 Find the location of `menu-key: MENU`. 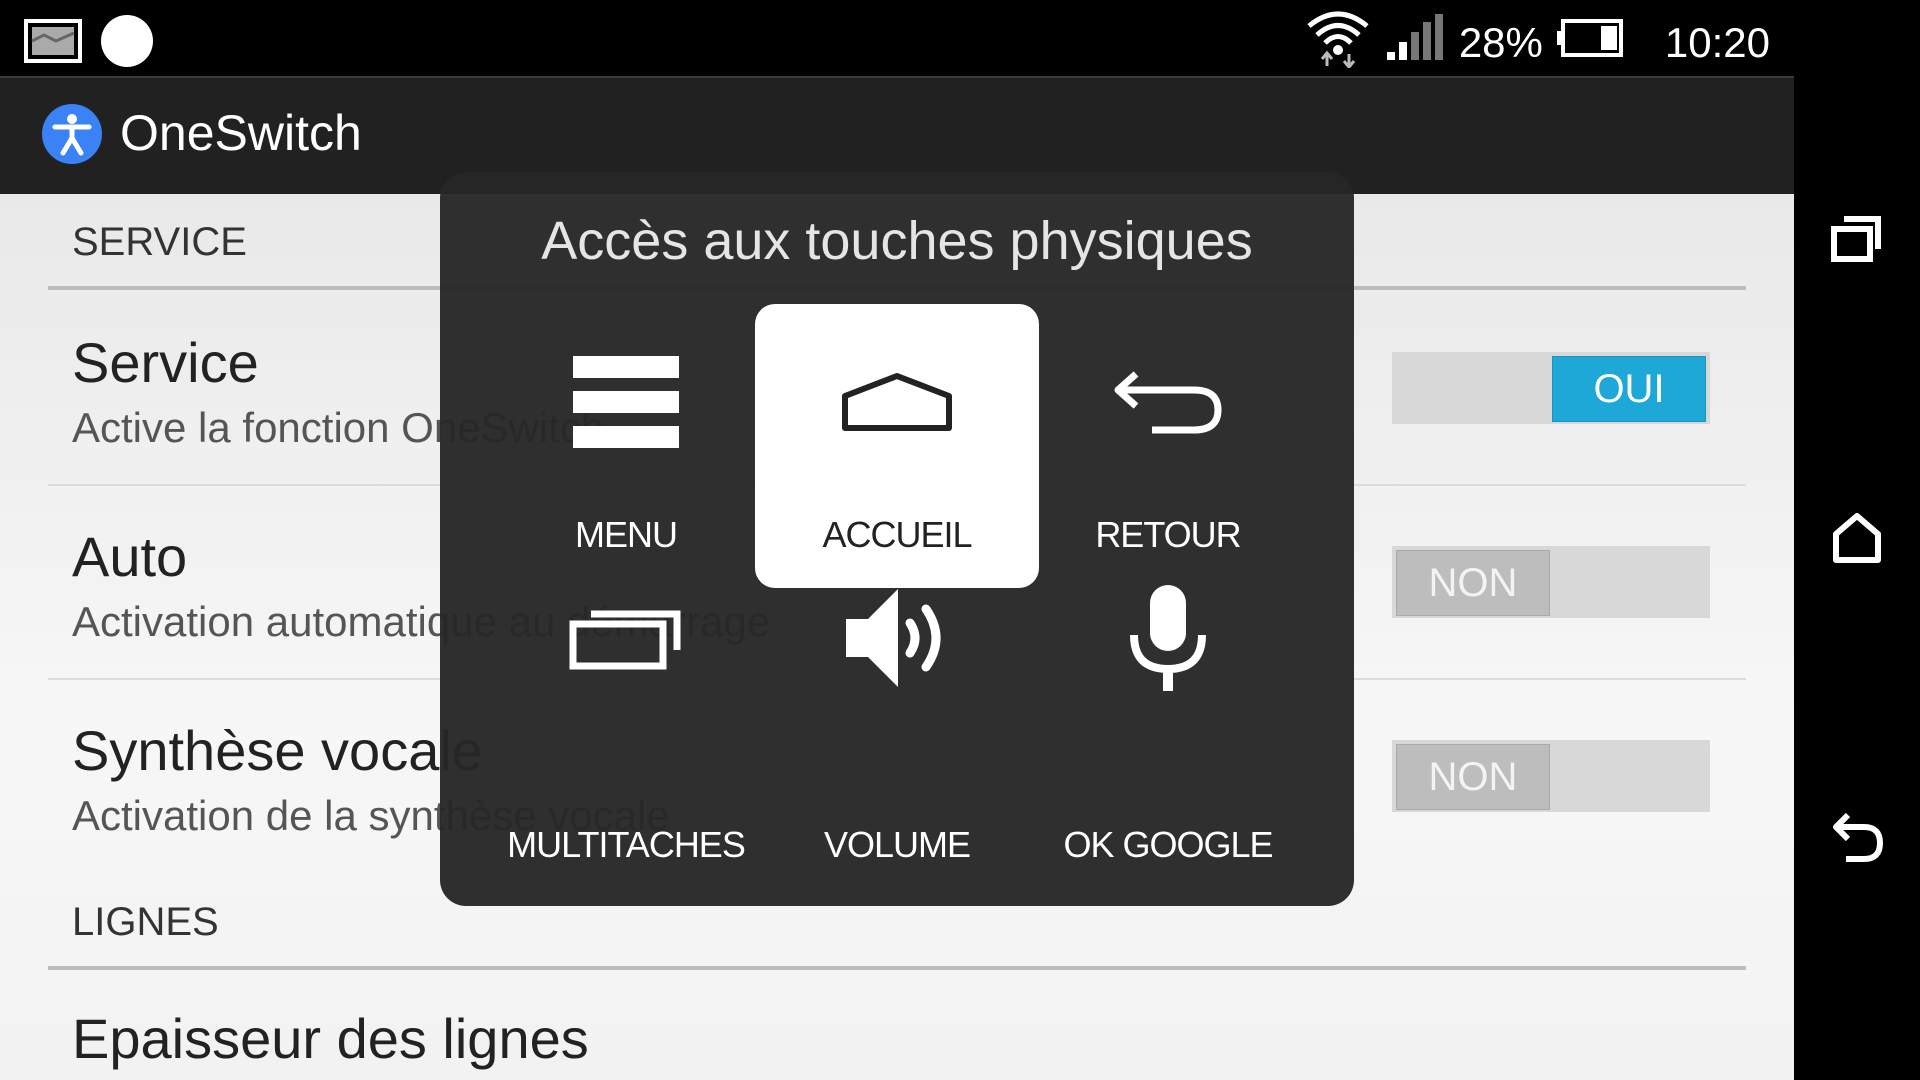

menu-key: MENU is located at coordinates (626, 446).